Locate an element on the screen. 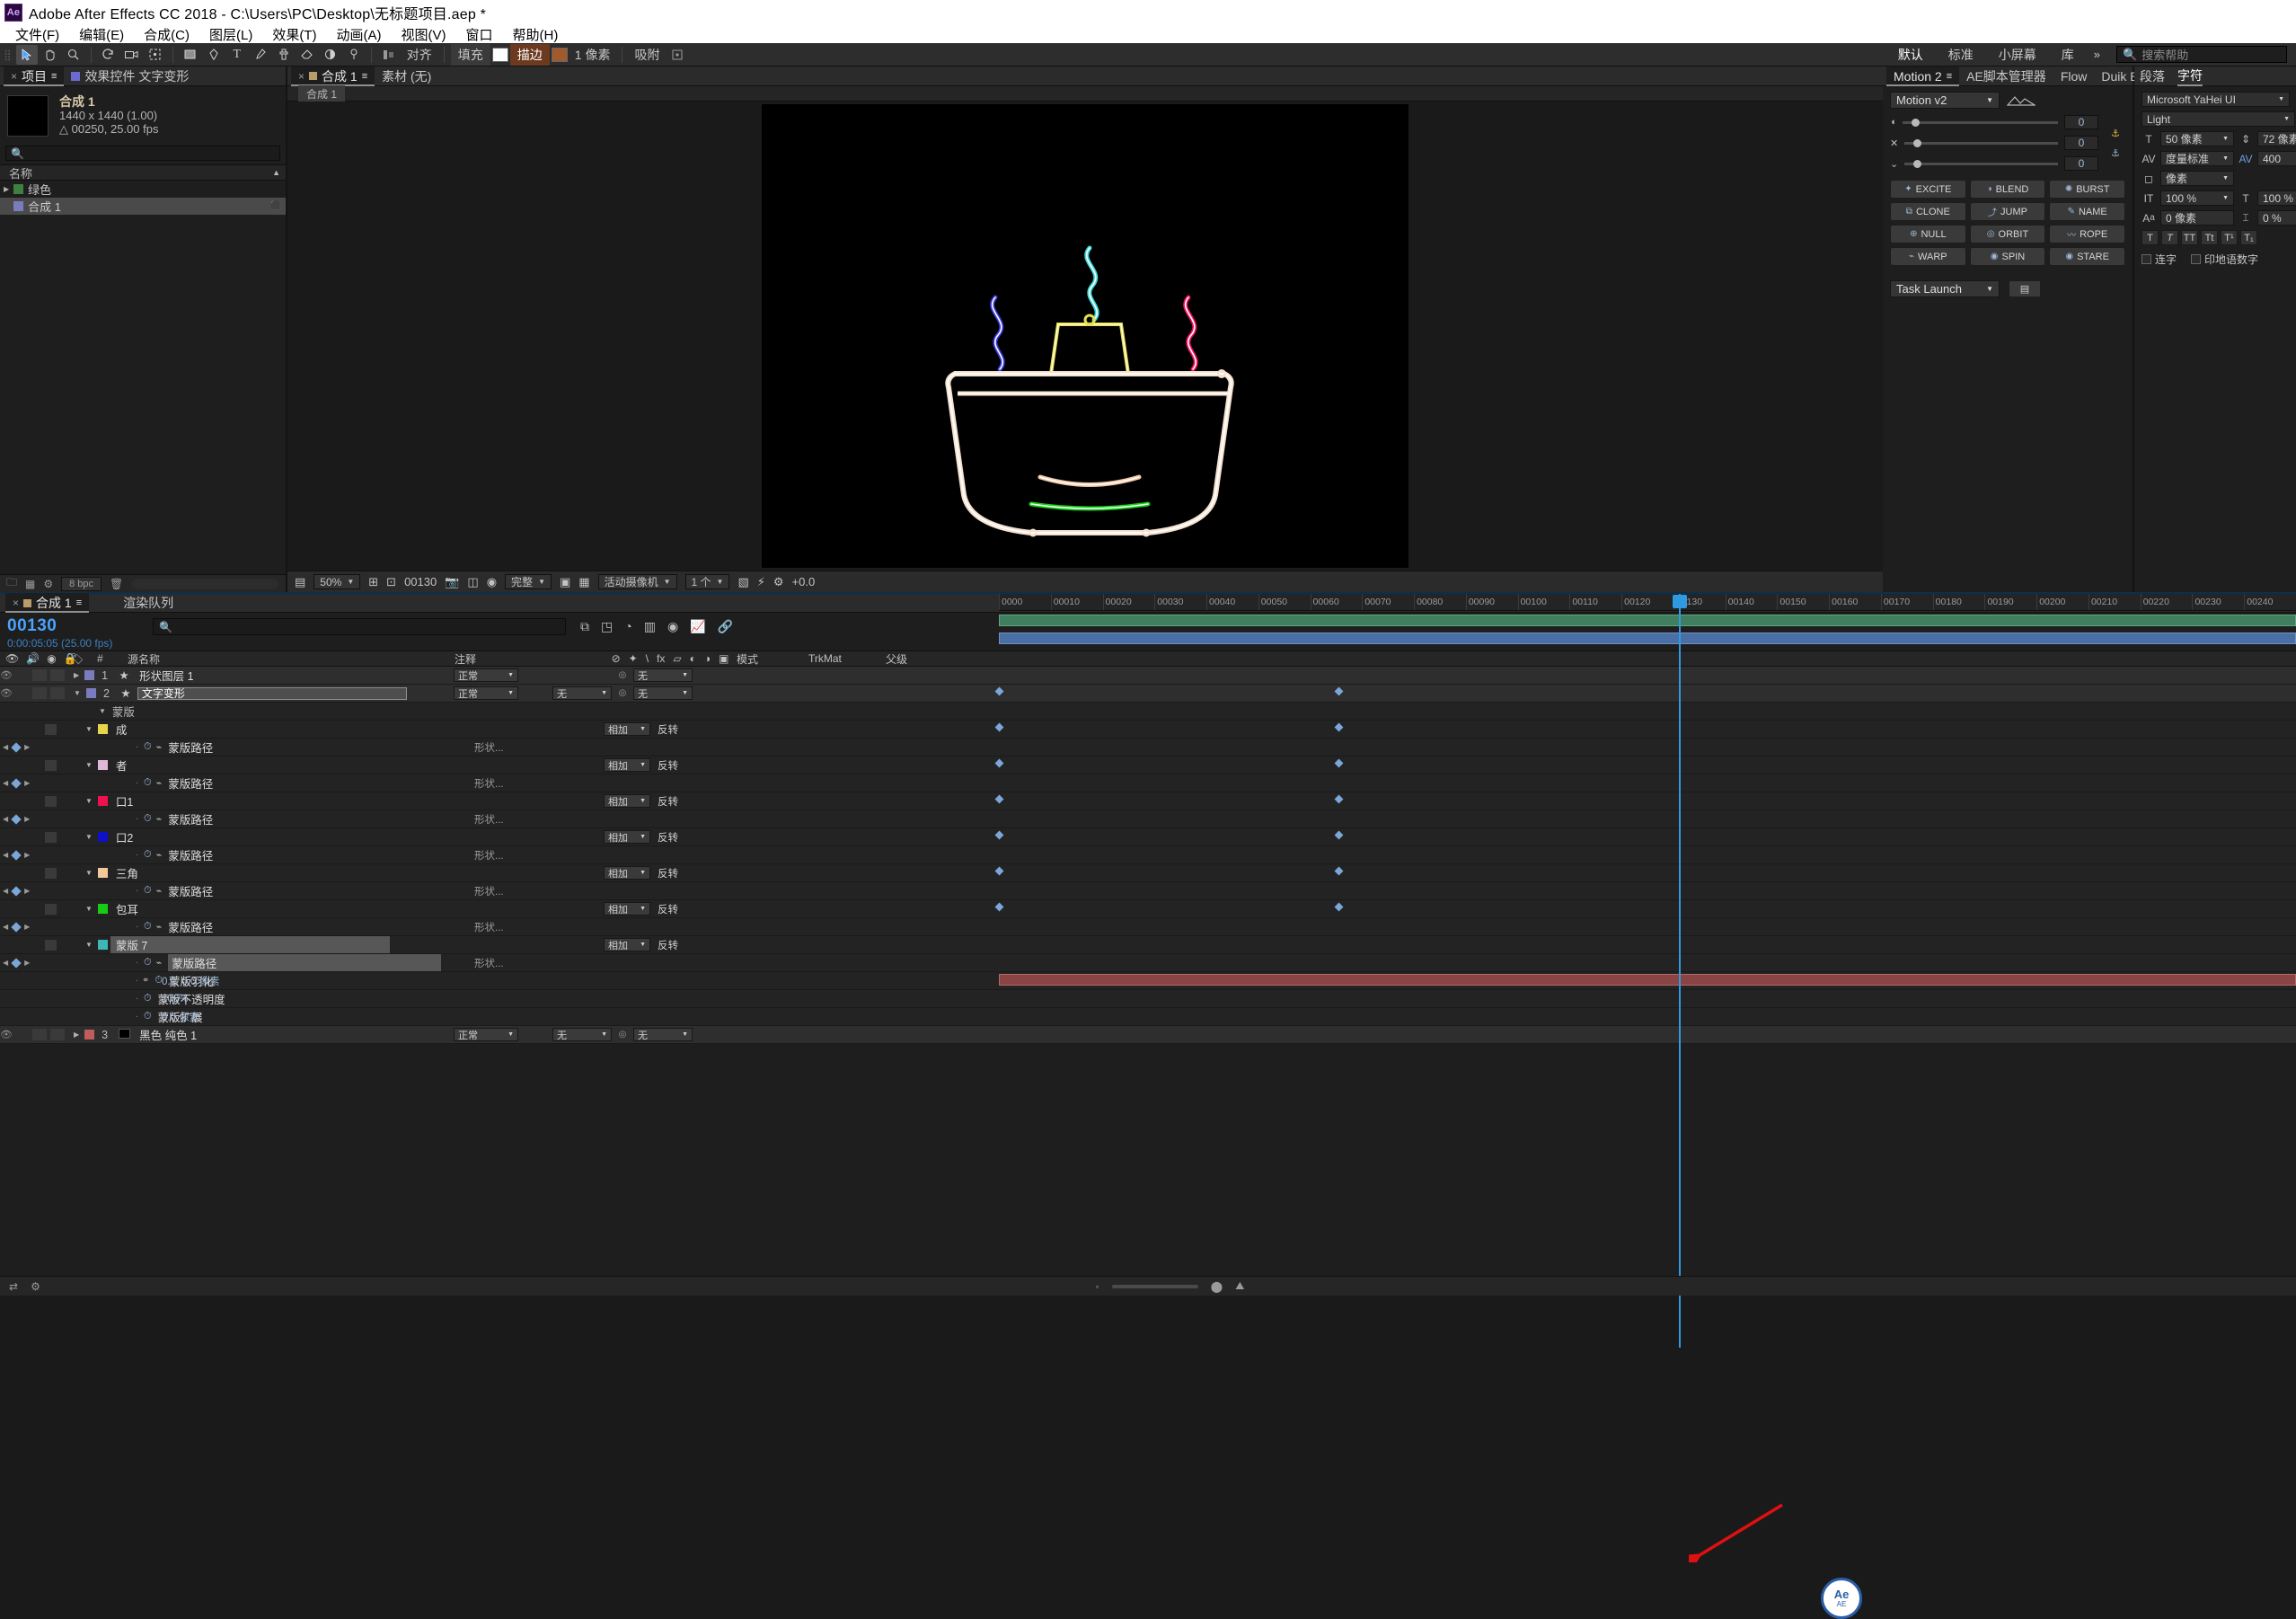  motion-blur-icon: ◉ is located at coordinates (672, 626).